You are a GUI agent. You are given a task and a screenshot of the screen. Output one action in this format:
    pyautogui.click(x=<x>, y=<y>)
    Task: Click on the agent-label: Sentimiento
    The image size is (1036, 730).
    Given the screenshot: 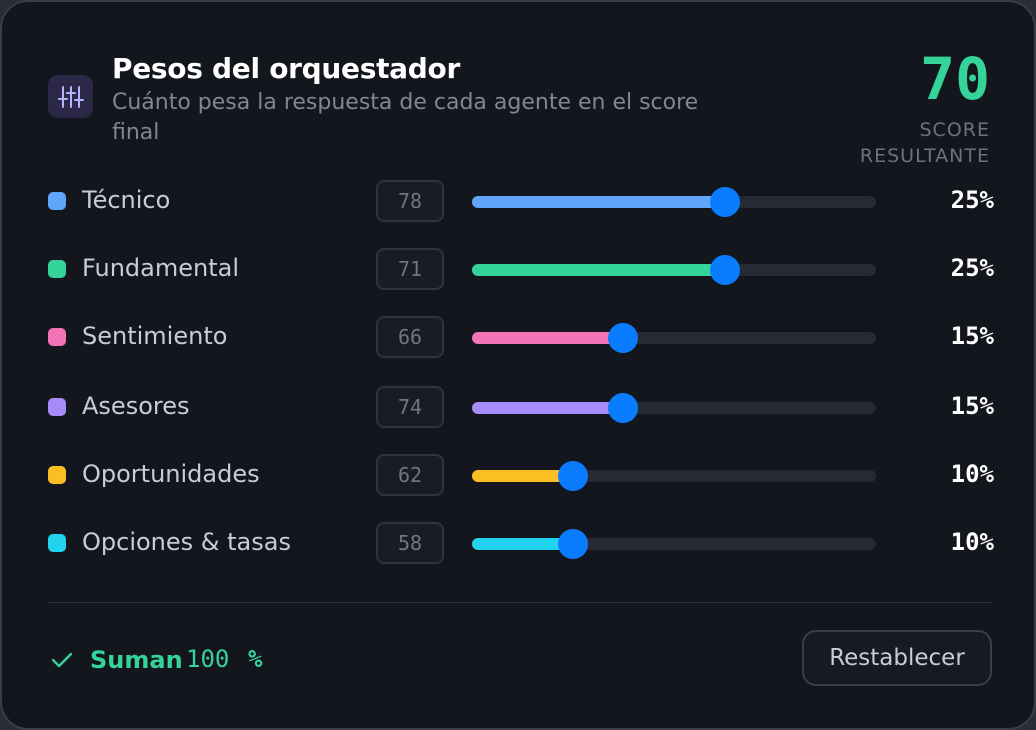 What is the action you would take?
    pyautogui.click(x=155, y=336)
    